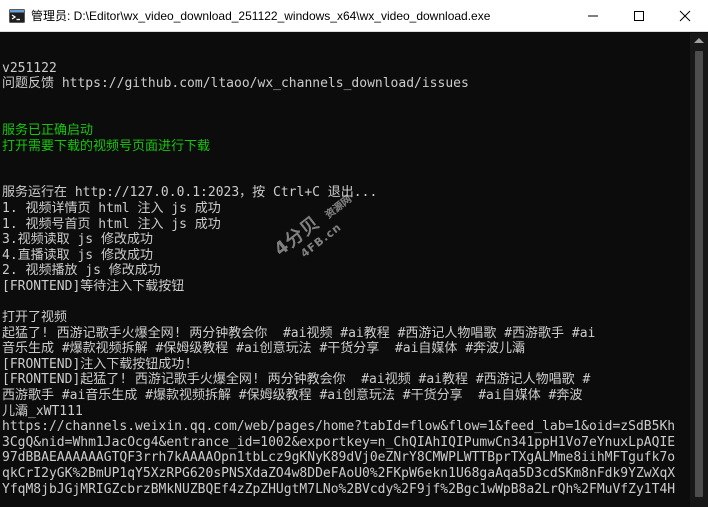  What do you see at coordinates (699, 40) in the screenshot?
I see `scroll-up-arrow-icon` at bounding box center [699, 40].